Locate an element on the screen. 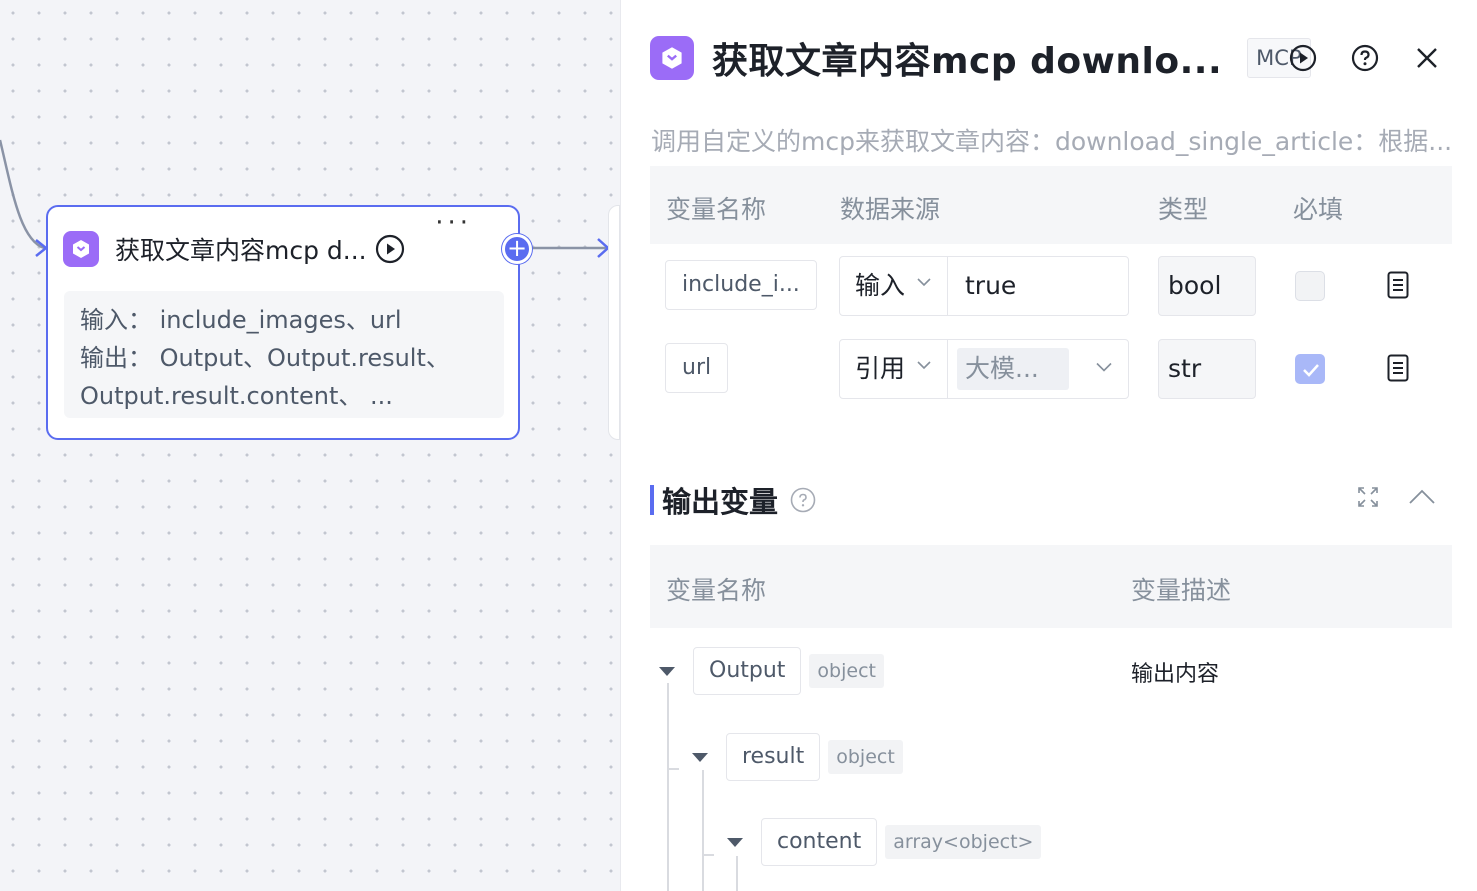 The height and width of the screenshot is (891, 1477). source-type-select: 引用 is located at coordinates (894, 369).